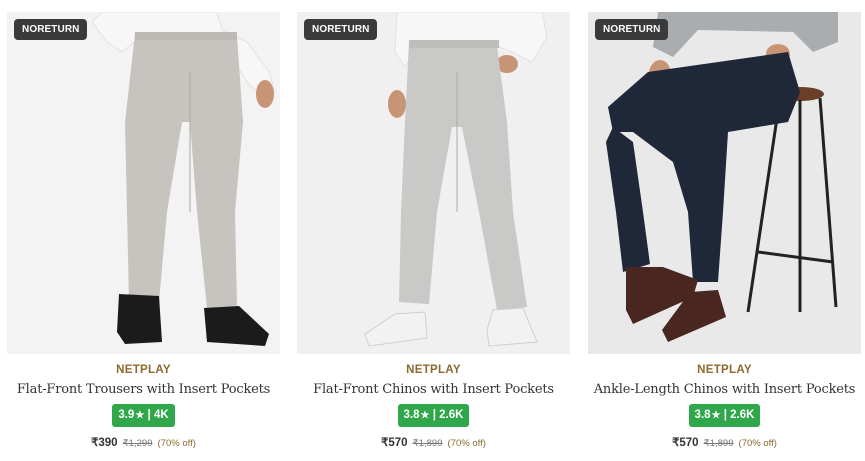 The image size is (865, 461). Describe the element at coordinates (104, 443) in the screenshot. I see `price: ₹390` at that location.